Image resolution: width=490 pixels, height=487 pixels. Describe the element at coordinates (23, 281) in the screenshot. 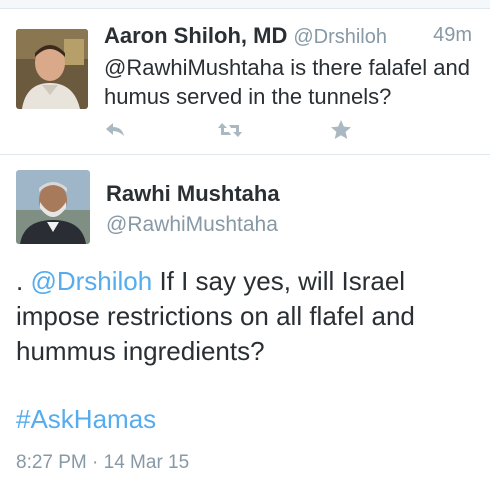

I see `tweet-text-prefix: .` at that location.